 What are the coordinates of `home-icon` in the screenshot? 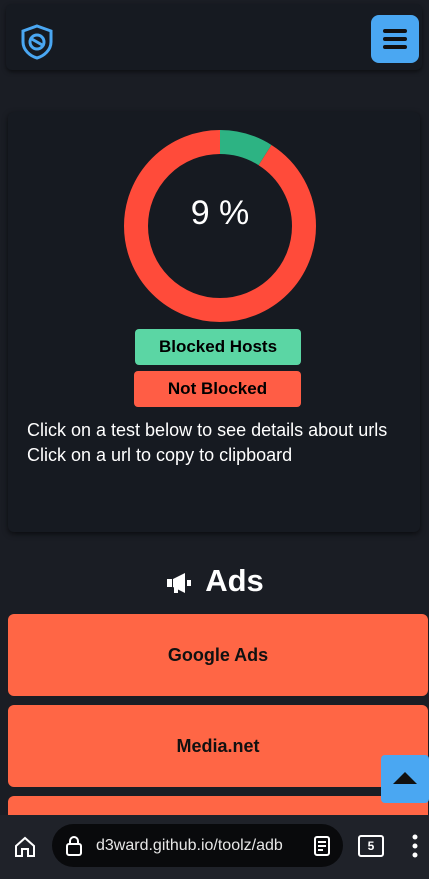 It's located at (25, 847).